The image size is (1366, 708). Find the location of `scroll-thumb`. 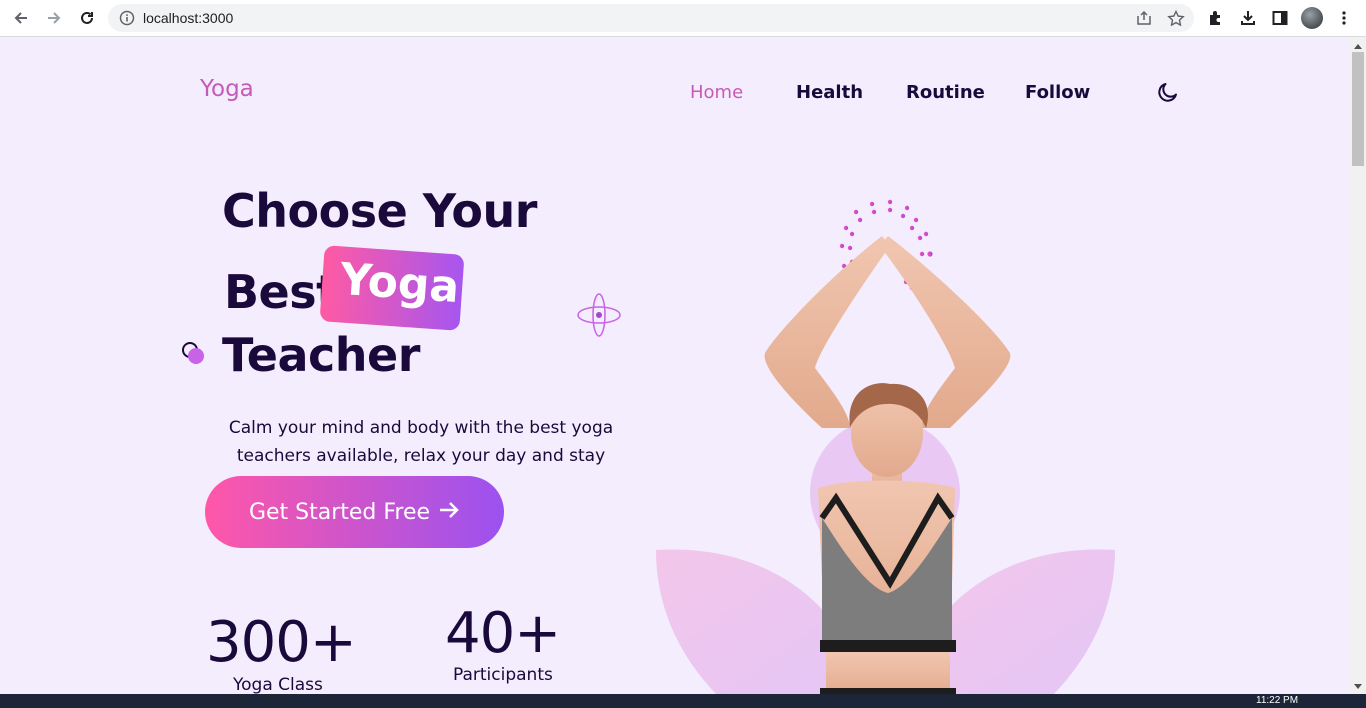

scroll-thumb is located at coordinates (1358, 109).